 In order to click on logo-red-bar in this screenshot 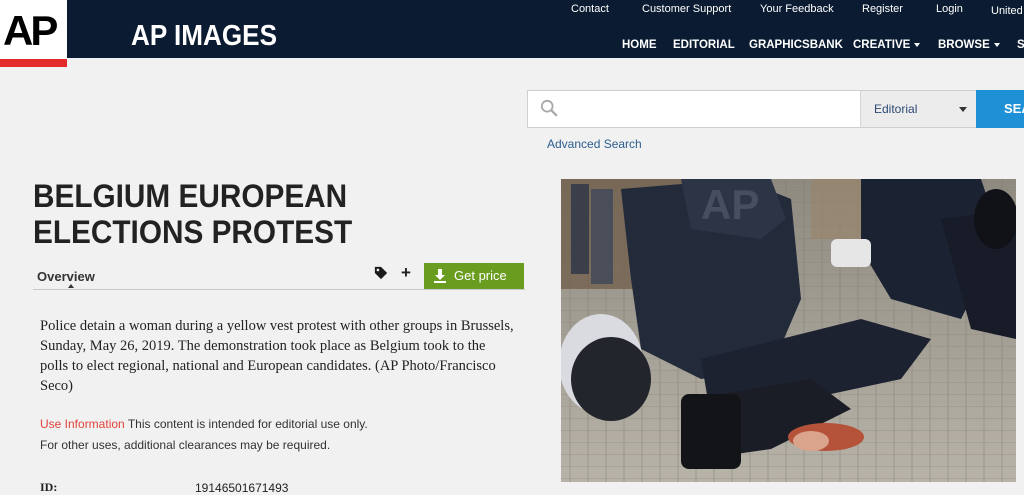, I will do `click(33, 63)`.